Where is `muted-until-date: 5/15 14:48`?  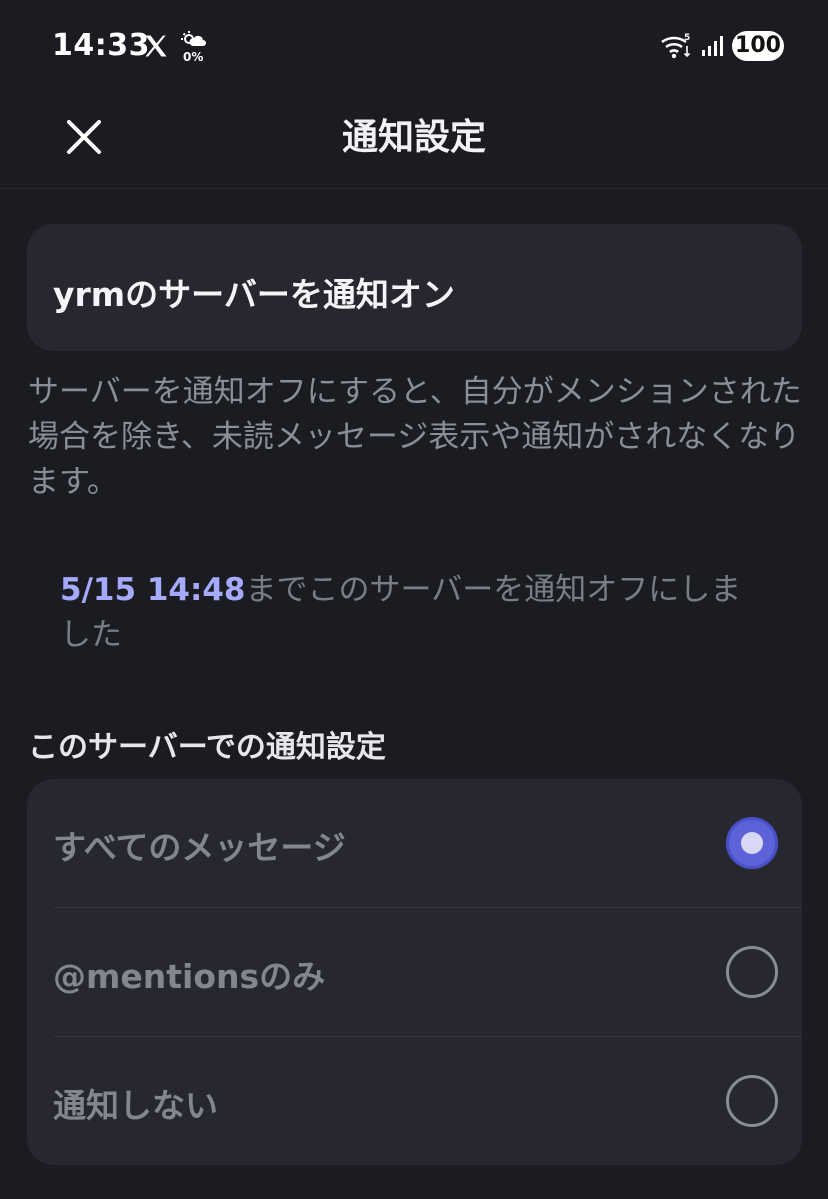
muted-until-date: 5/15 14:48 is located at coordinates (153, 590).